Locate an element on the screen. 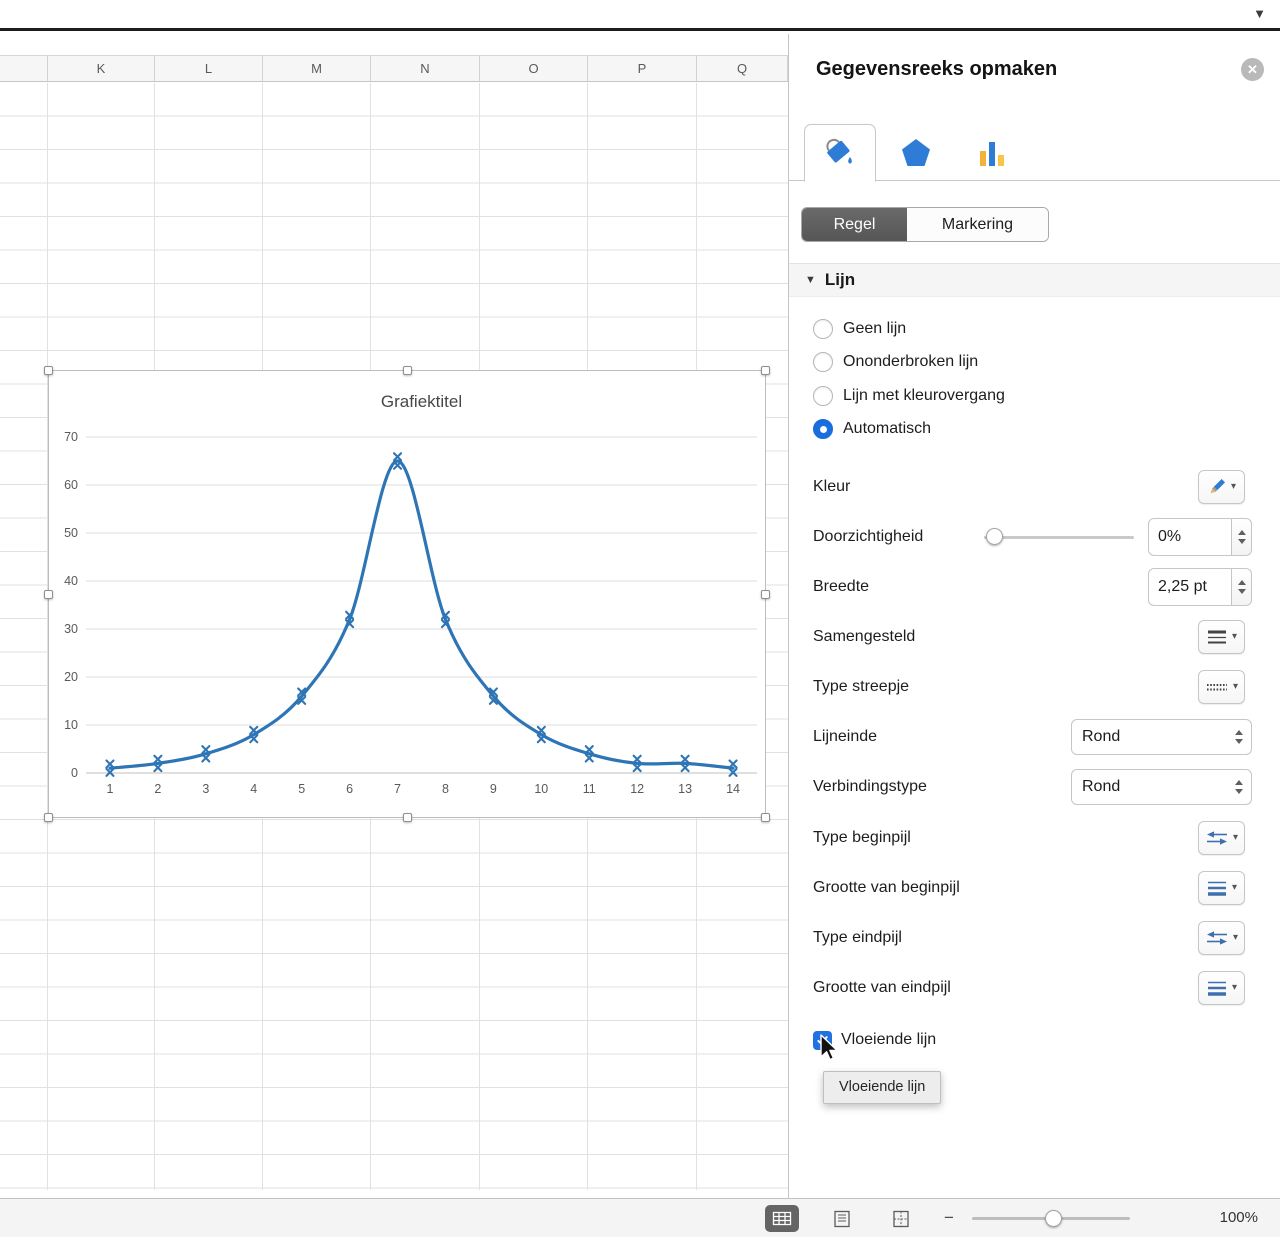  normal-view-button is located at coordinates (782, 1218).